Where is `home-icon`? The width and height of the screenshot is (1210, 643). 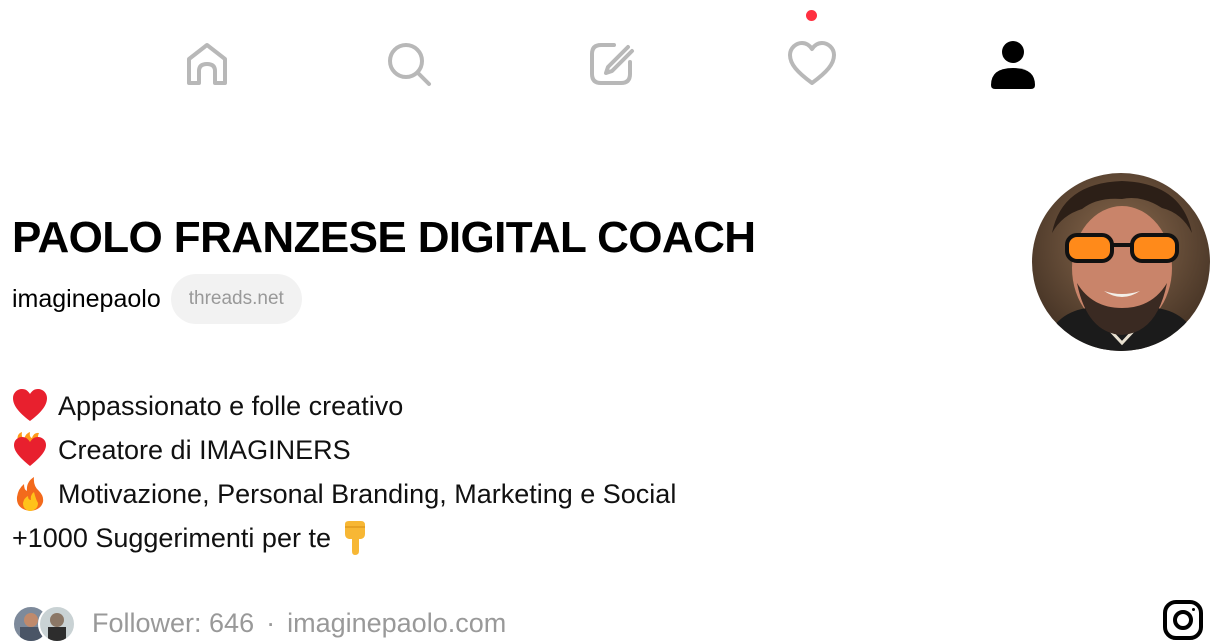 home-icon is located at coordinates (207, 64).